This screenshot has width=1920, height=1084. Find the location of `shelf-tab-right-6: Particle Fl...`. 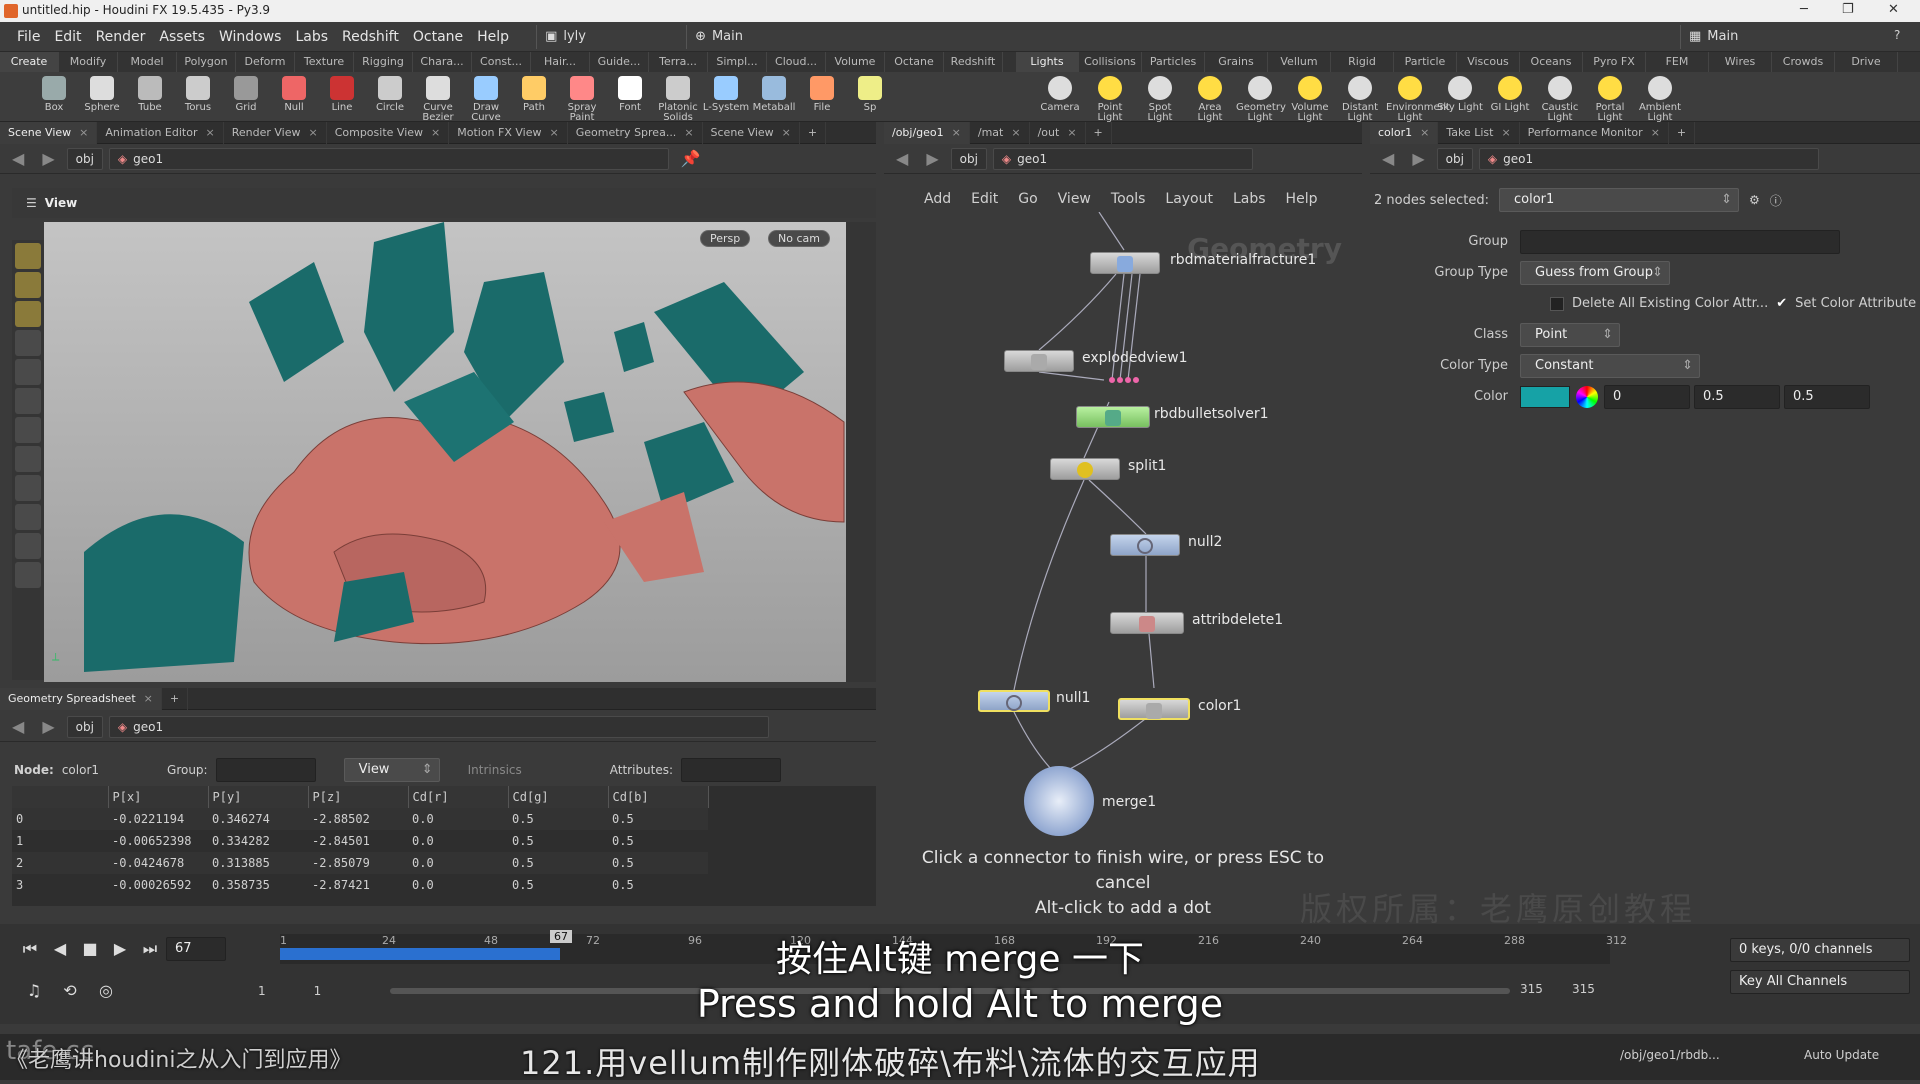

shelf-tab-right-6: Particle Fl... is located at coordinates (1425, 68).